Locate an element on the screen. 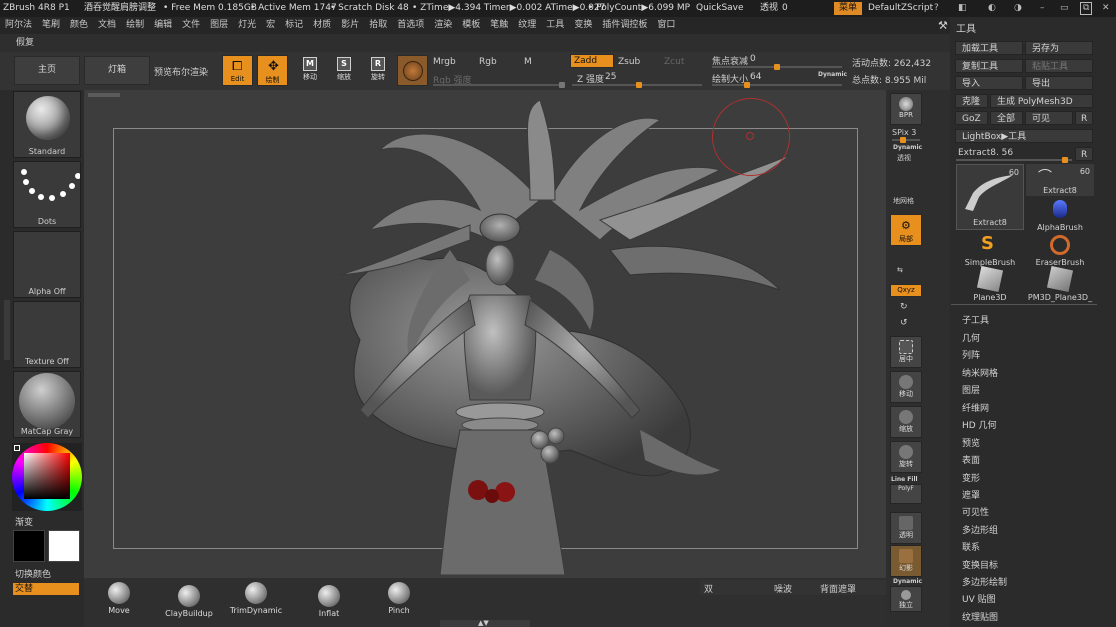 Image resolution: width=1116 pixels, height=627 pixels. palette-icon: ◐ is located at coordinates (992, 8).